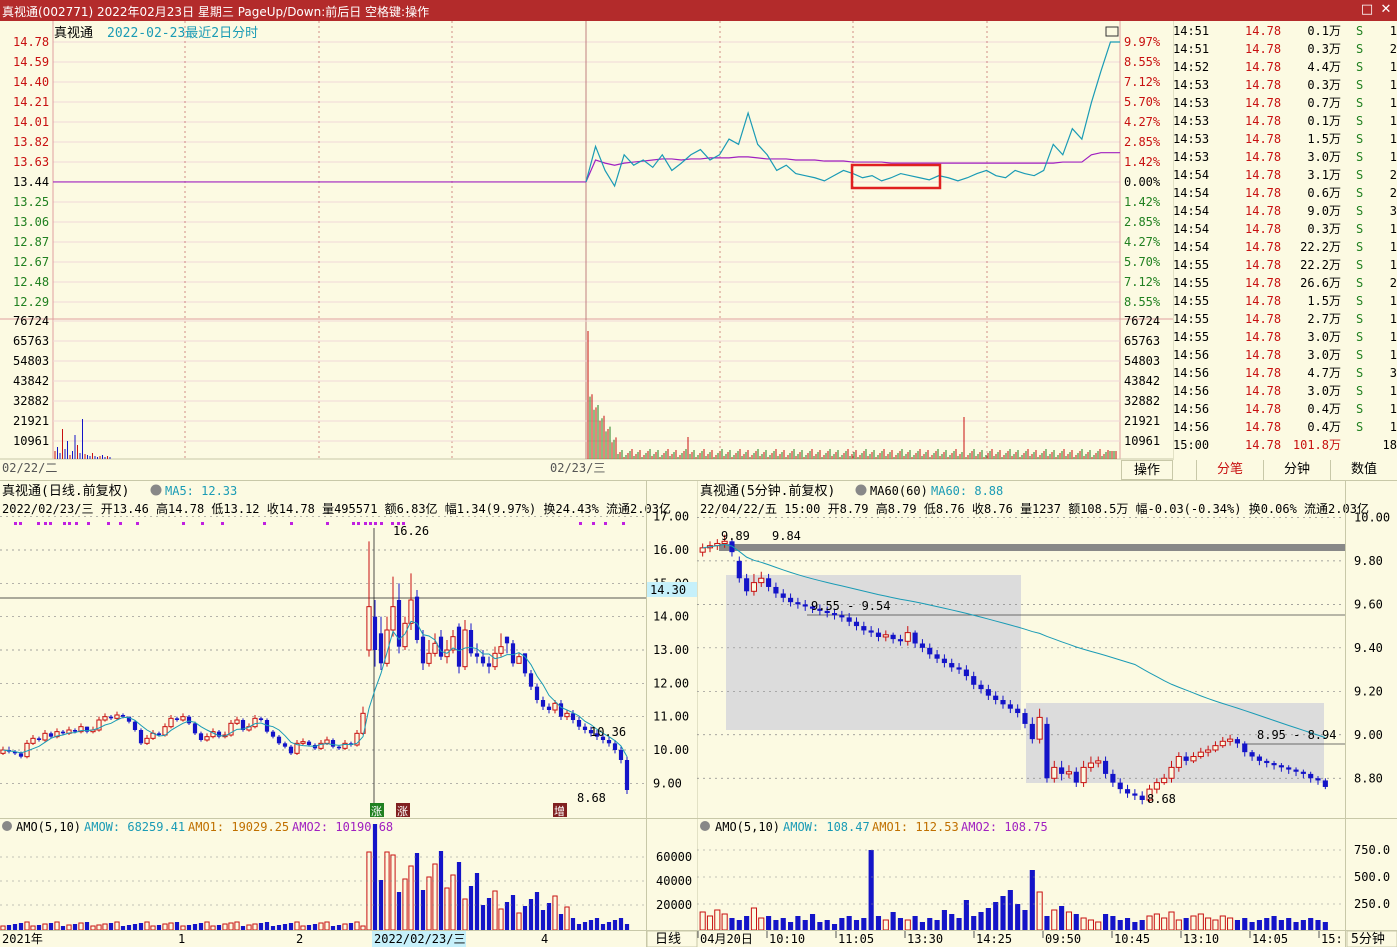  Describe the element at coordinates (1367, 10) in the screenshot. I see `restore-icon: □` at that location.